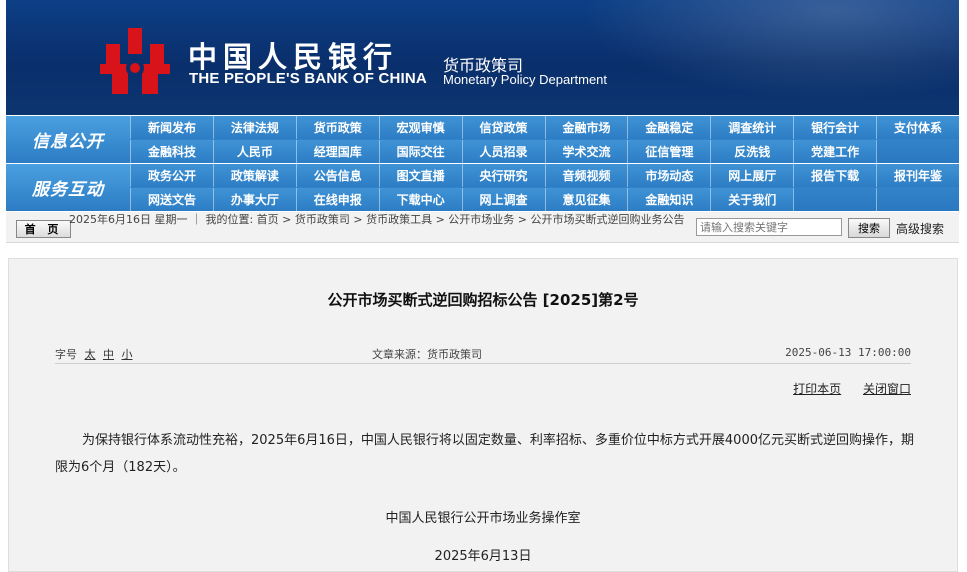 The width and height of the screenshot is (967, 572). I want to click on nav-item: 新闻发布, so click(171, 127).